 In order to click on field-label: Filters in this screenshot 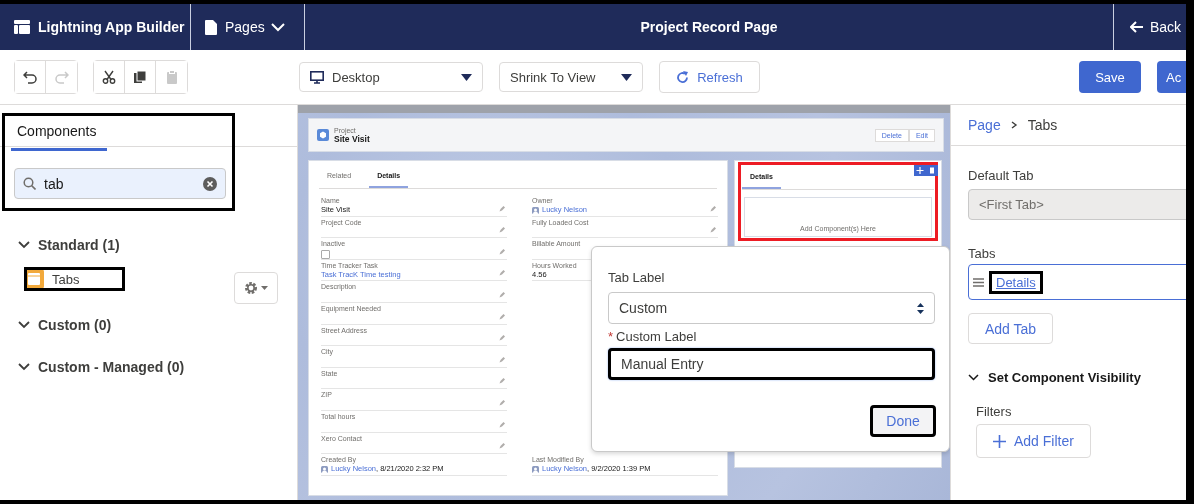, I will do `click(994, 411)`.